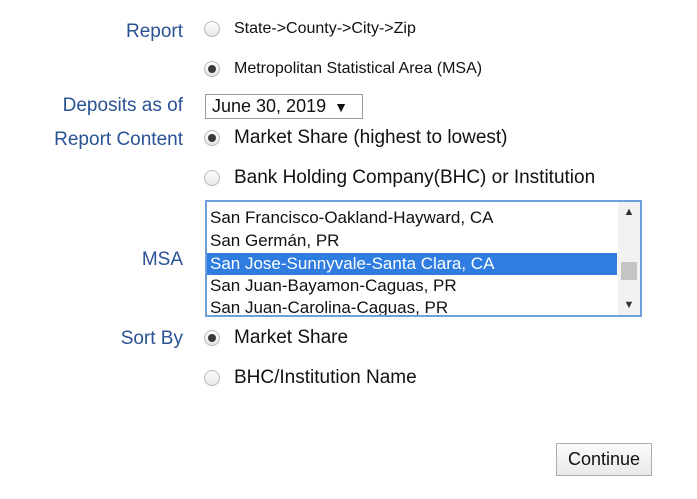  What do you see at coordinates (629, 305) in the screenshot?
I see `scroll-down-arrow-icon: ▼` at bounding box center [629, 305].